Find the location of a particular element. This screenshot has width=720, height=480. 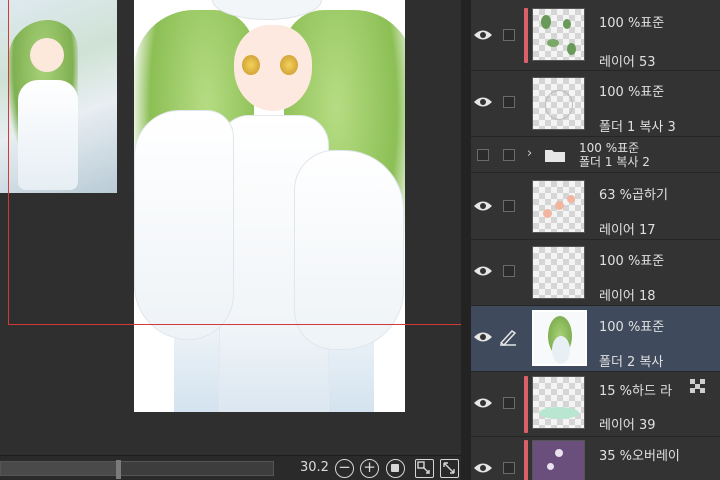

layer-row: 15 %하드 라 레이어 39 is located at coordinates (595, 404).